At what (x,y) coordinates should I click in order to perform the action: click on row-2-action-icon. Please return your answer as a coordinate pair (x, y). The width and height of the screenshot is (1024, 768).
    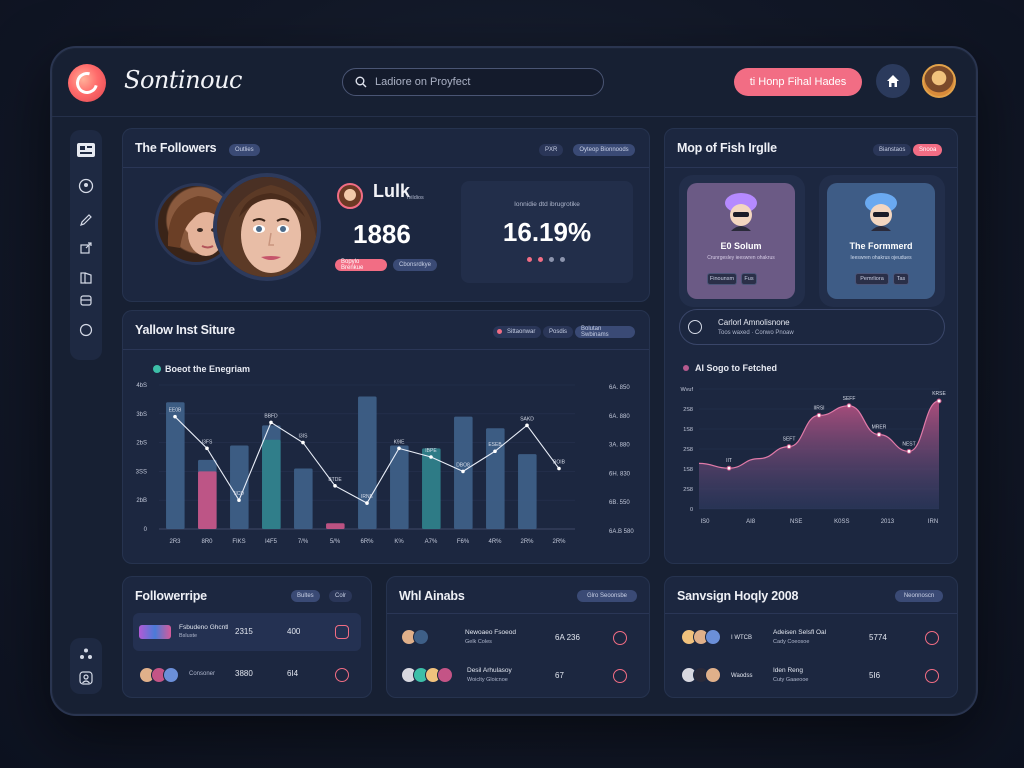
    Looking at the image, I should click on (342, 675).